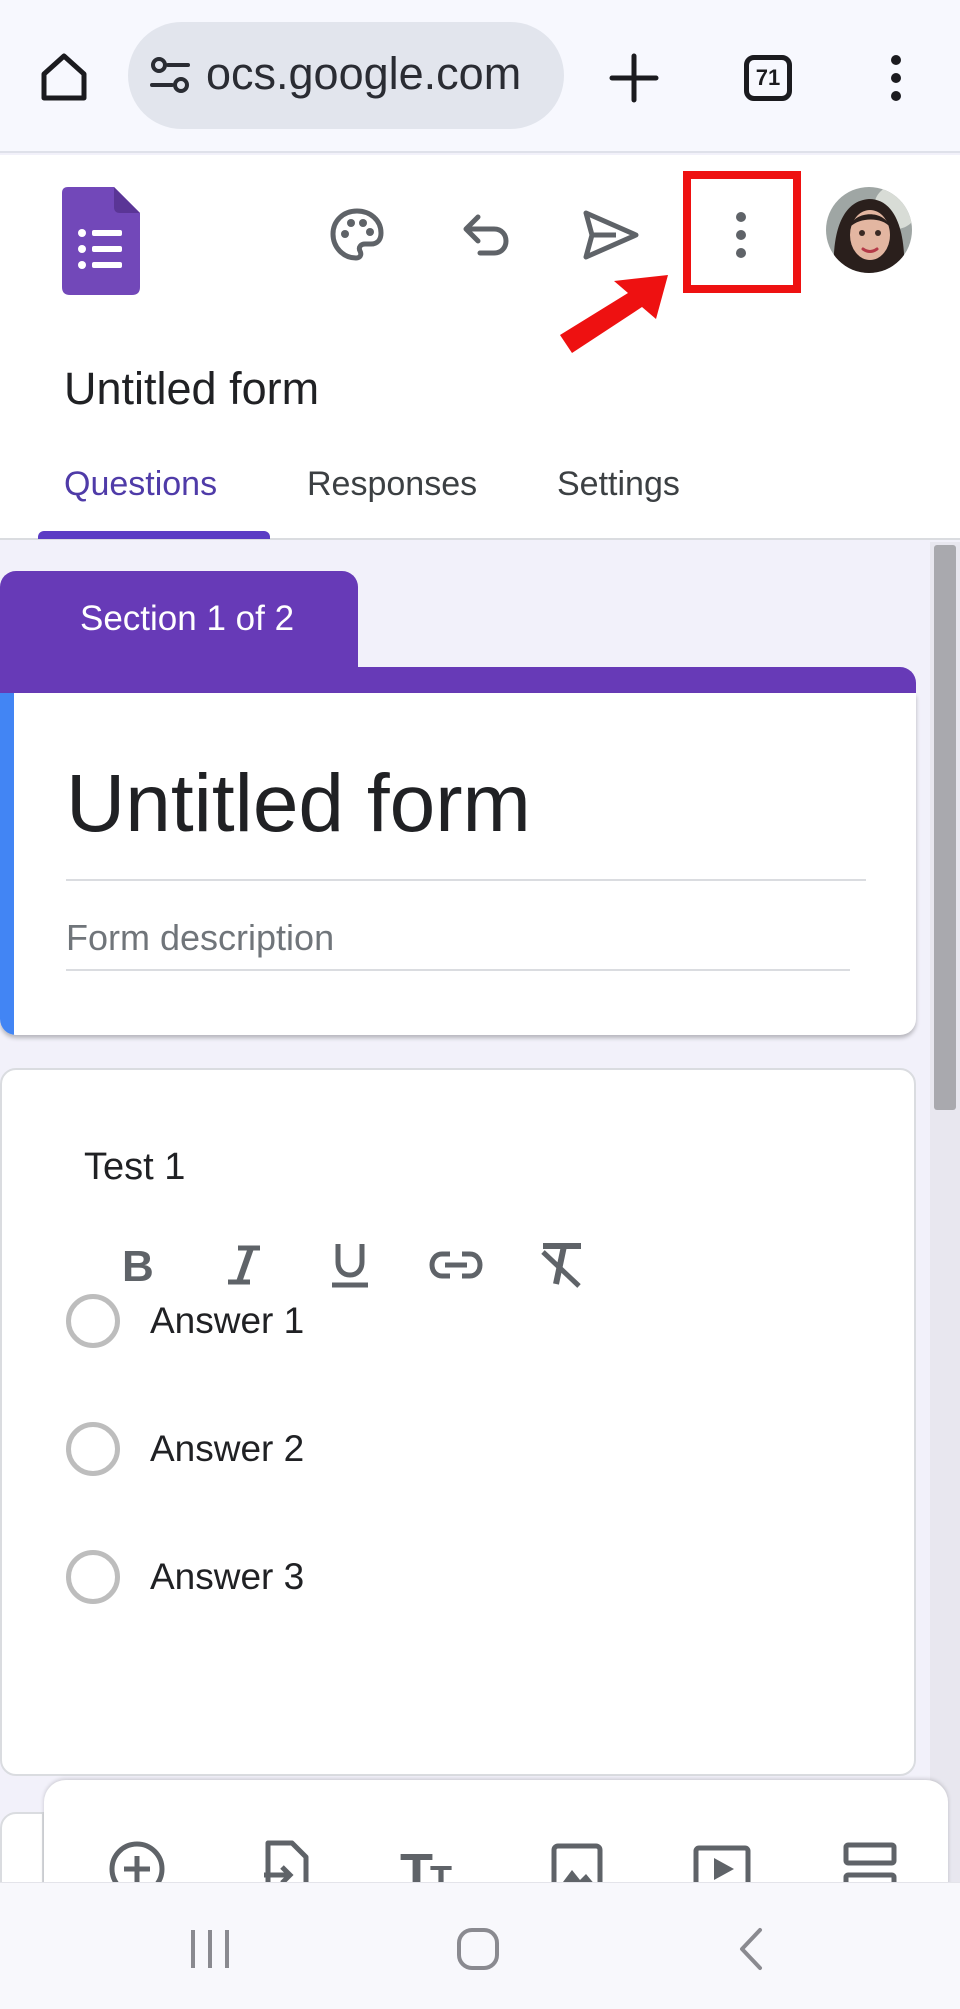 The height and width of the screenshot is (2009, 960). I want to click on editor-tabs: Questions Responses Settings, so click(480, 497).